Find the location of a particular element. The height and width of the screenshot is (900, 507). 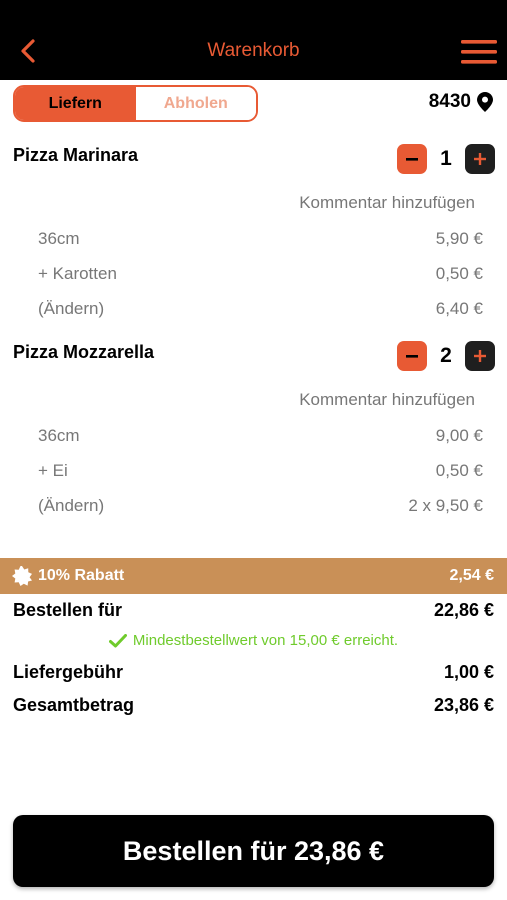

postal-code: 8430 is located at coordinates (449, 101).